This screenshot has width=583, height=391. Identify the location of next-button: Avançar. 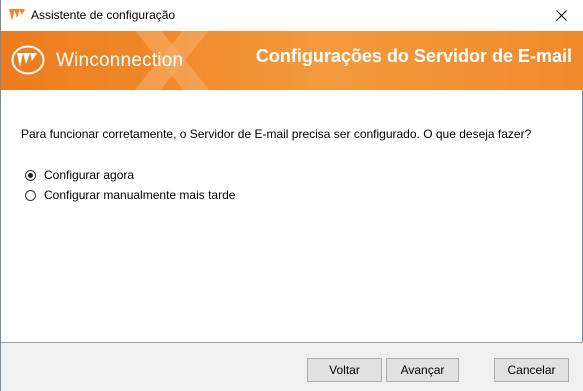
(422, 370).